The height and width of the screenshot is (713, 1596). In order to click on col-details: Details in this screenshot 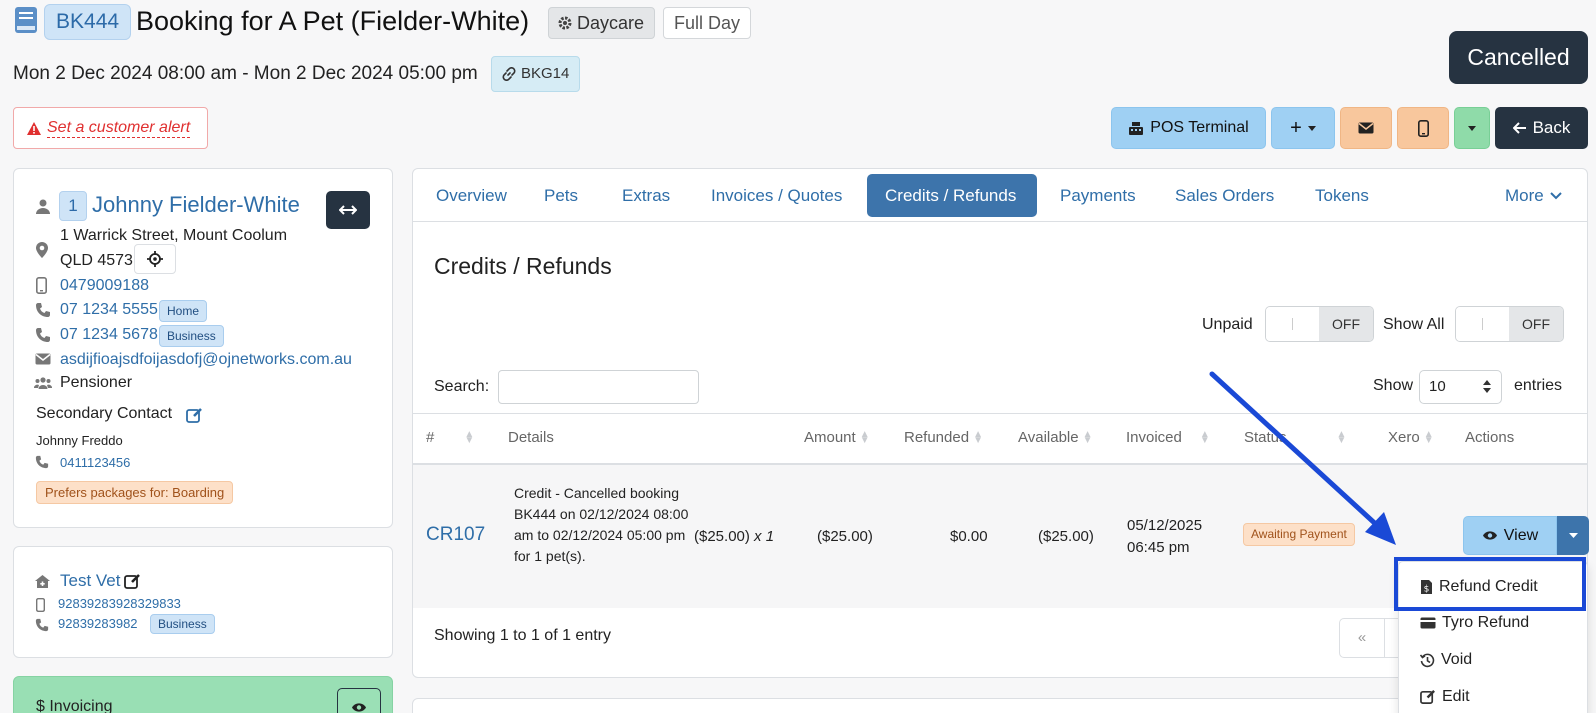, I will do `click(531, 437)`.